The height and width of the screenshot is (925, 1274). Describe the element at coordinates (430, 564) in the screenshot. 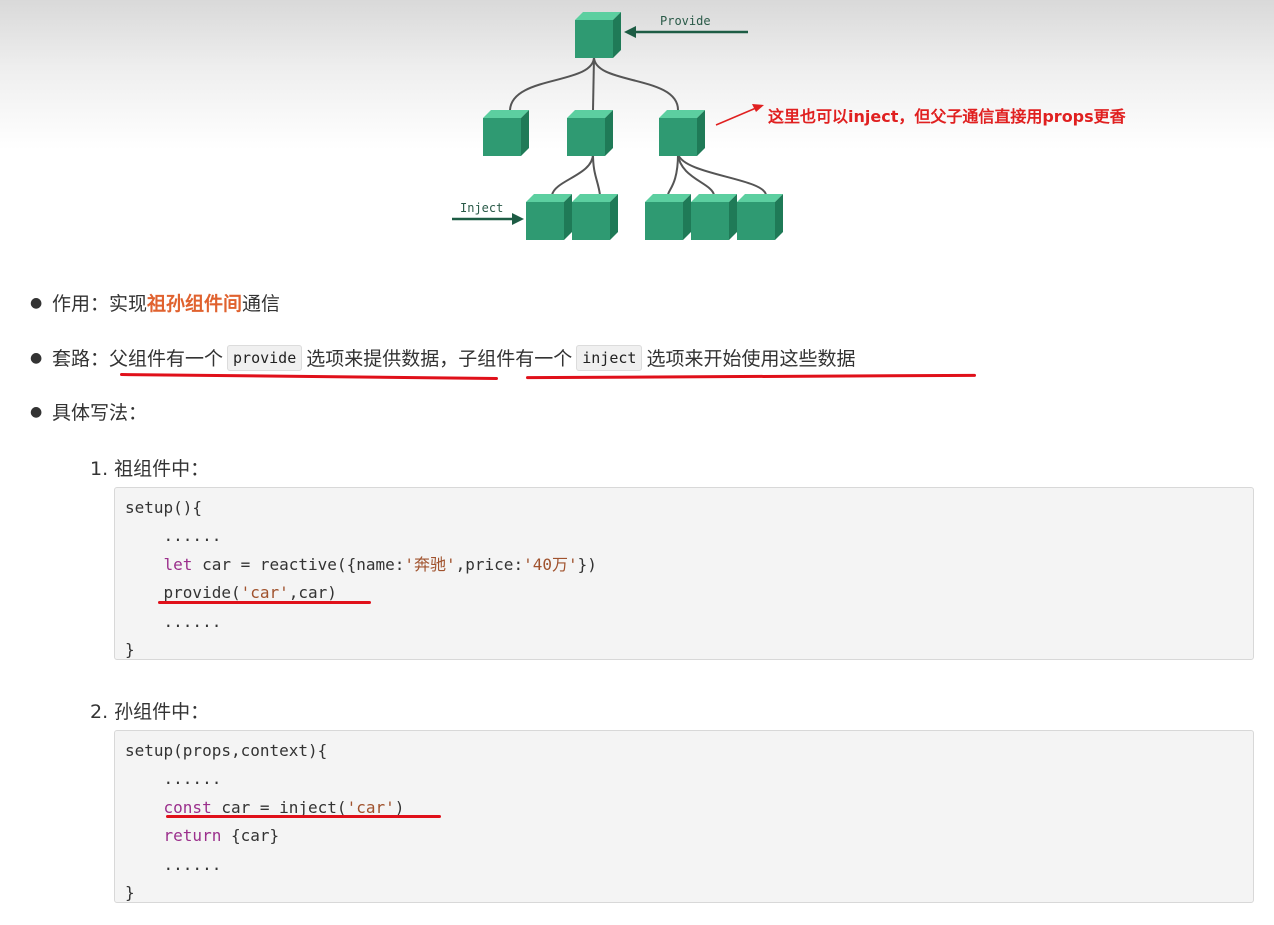

I see `string-token: '奔驰'` at that location.